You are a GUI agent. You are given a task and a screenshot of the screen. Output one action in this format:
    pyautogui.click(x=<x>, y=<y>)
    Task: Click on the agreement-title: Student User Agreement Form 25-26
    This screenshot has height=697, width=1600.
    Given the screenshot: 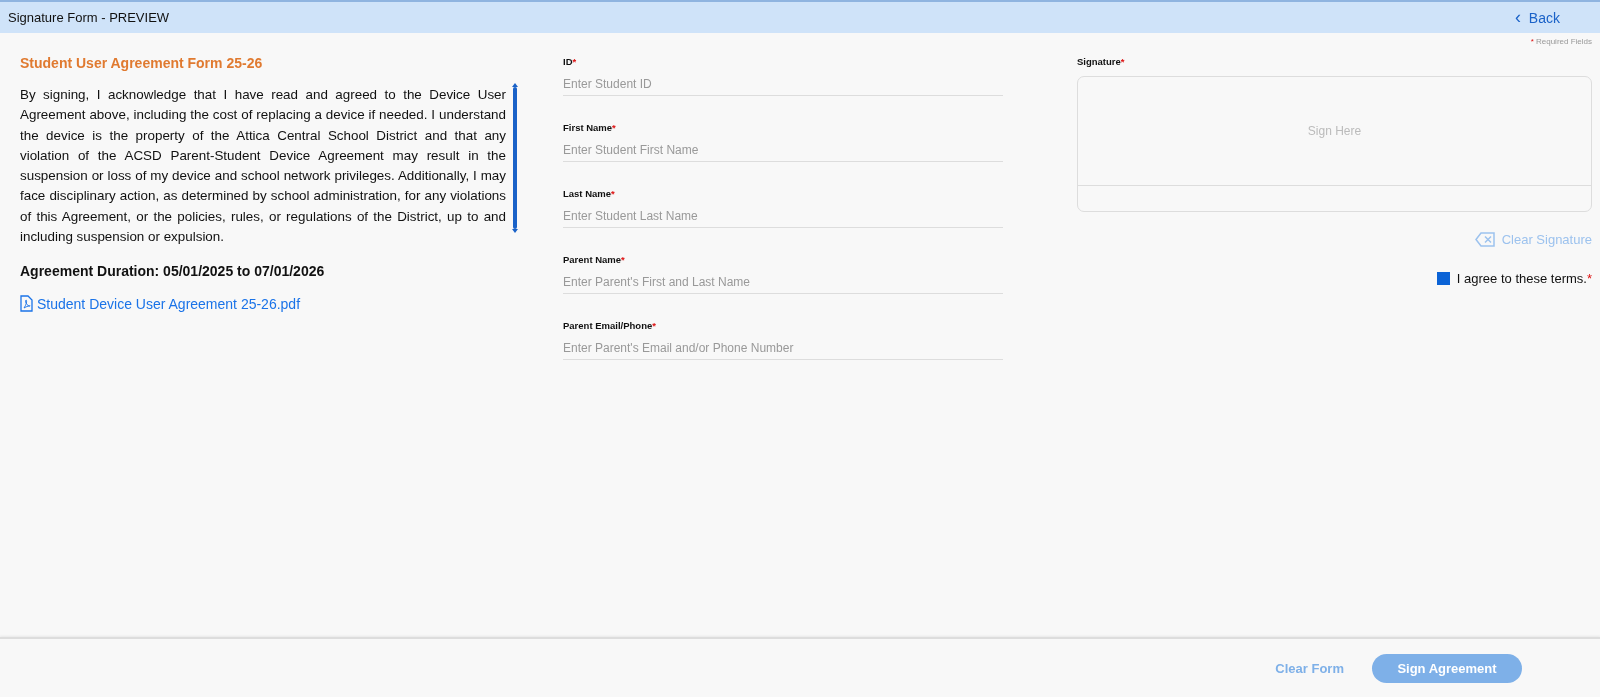 What is the action you would take?
    pyautogui.click(x=142, y=63)
    